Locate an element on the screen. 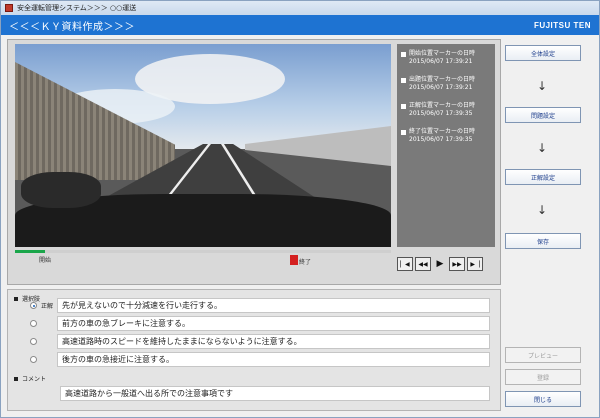  preview-button: プレビュー is located at coordinates (543, 355).